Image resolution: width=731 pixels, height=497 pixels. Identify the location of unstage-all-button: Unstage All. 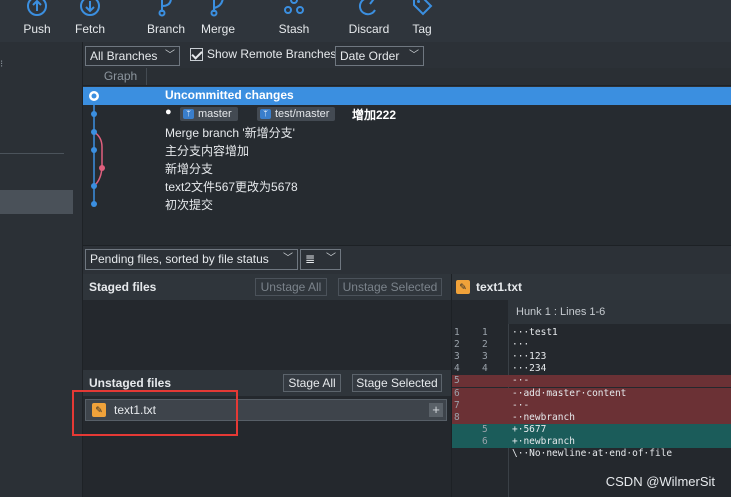
(291, 287).